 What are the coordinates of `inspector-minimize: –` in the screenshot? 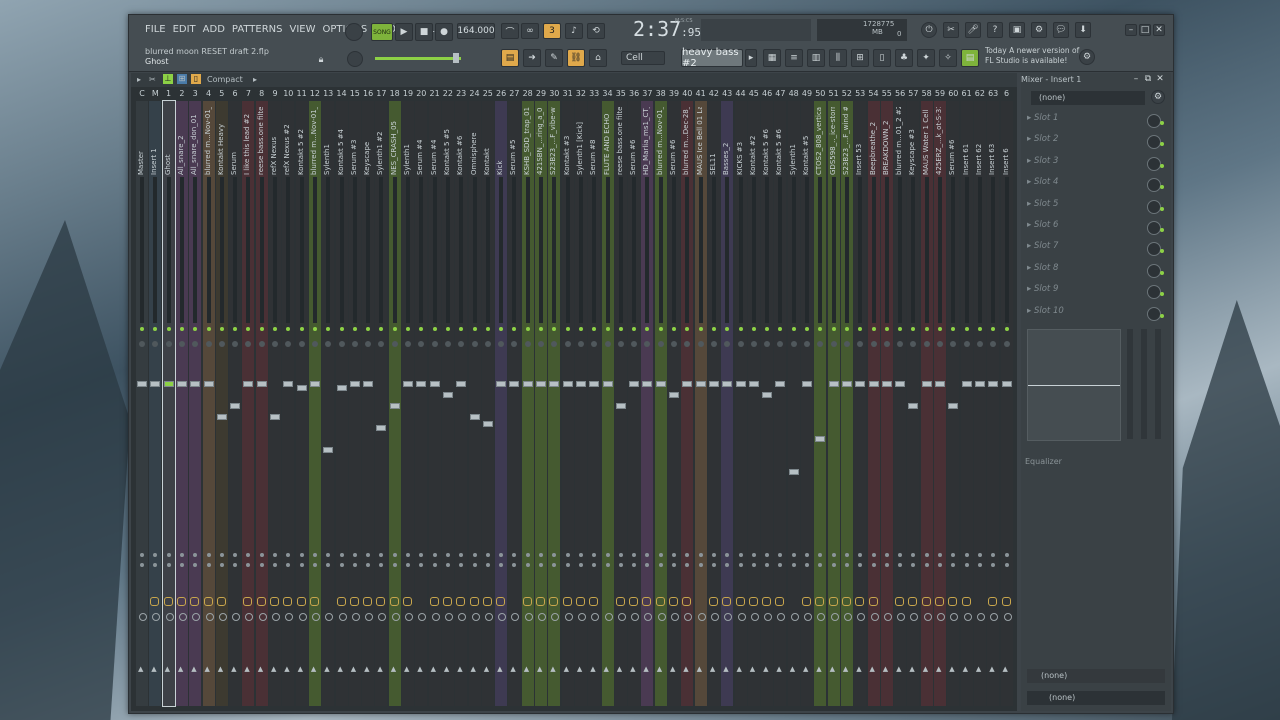 It's located at (1136, 79).